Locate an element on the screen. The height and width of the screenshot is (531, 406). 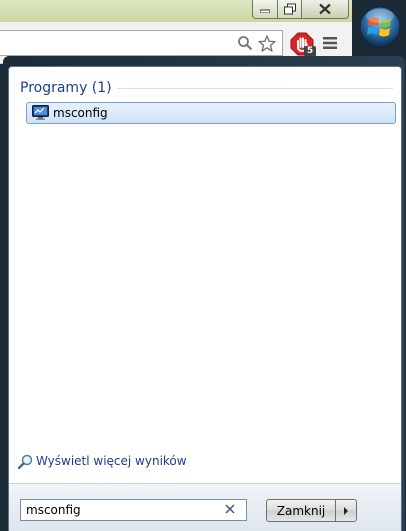
menu-icon is located at coordinates (330, 43).